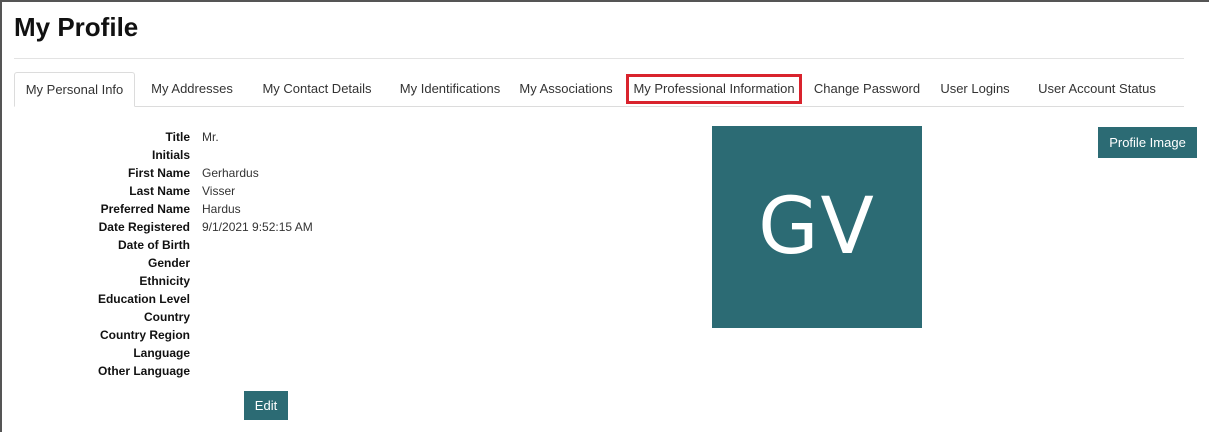 The height and width of the screenshot is (432, 1209). I want to click on field-label: Gender, so click(168, 263).